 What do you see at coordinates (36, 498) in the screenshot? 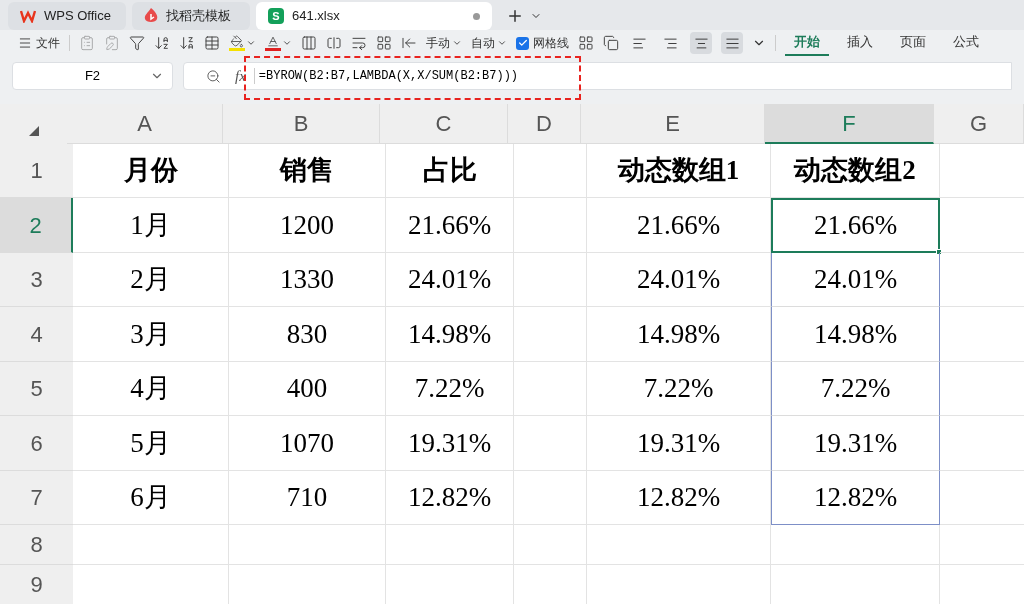
I see `row-header: 7` at bounding box center [36, 498].